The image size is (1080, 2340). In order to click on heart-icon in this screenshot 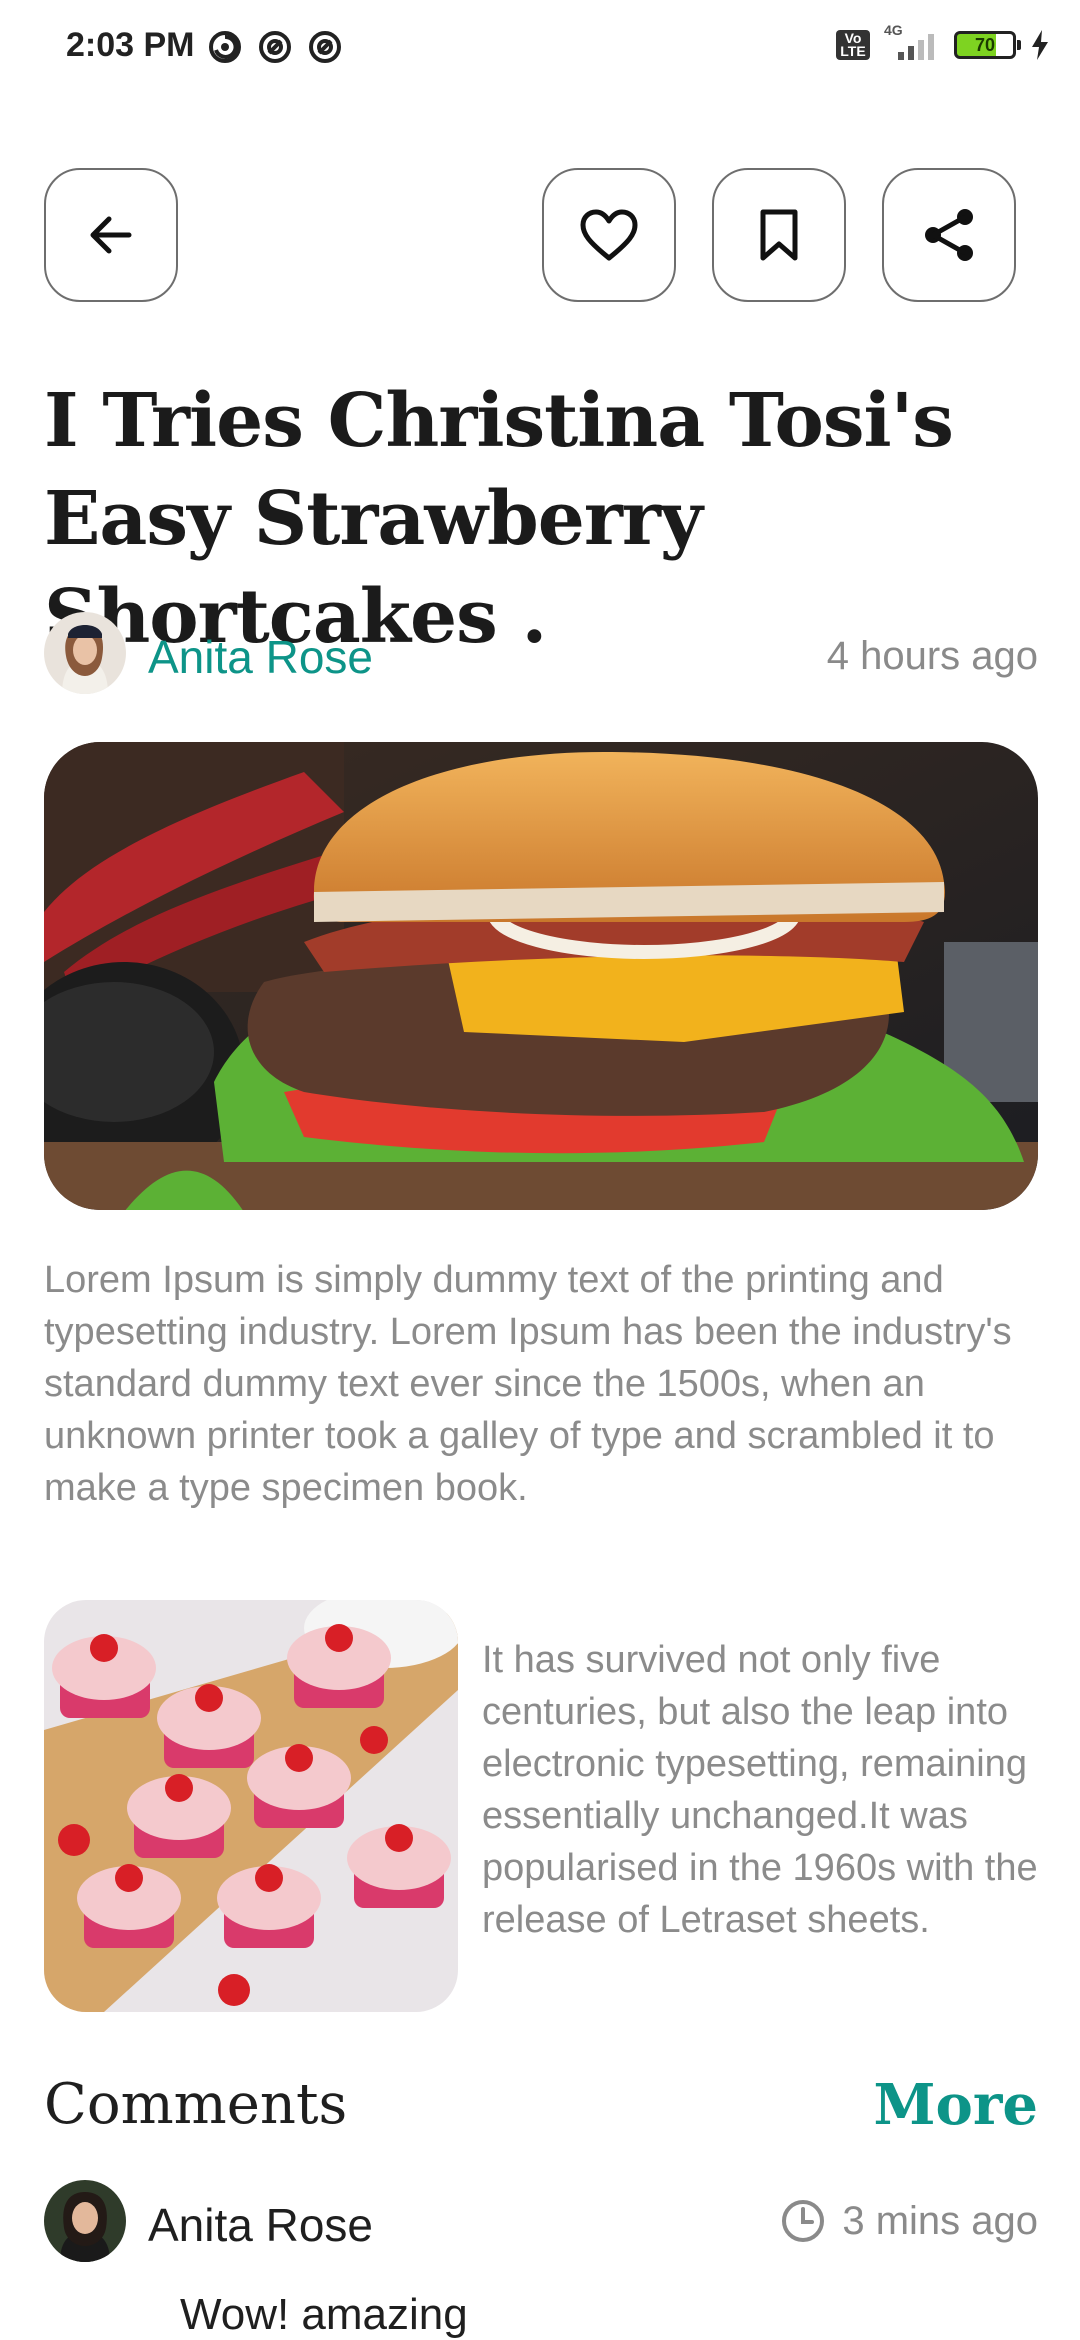, I will do `click(609, 235)`.